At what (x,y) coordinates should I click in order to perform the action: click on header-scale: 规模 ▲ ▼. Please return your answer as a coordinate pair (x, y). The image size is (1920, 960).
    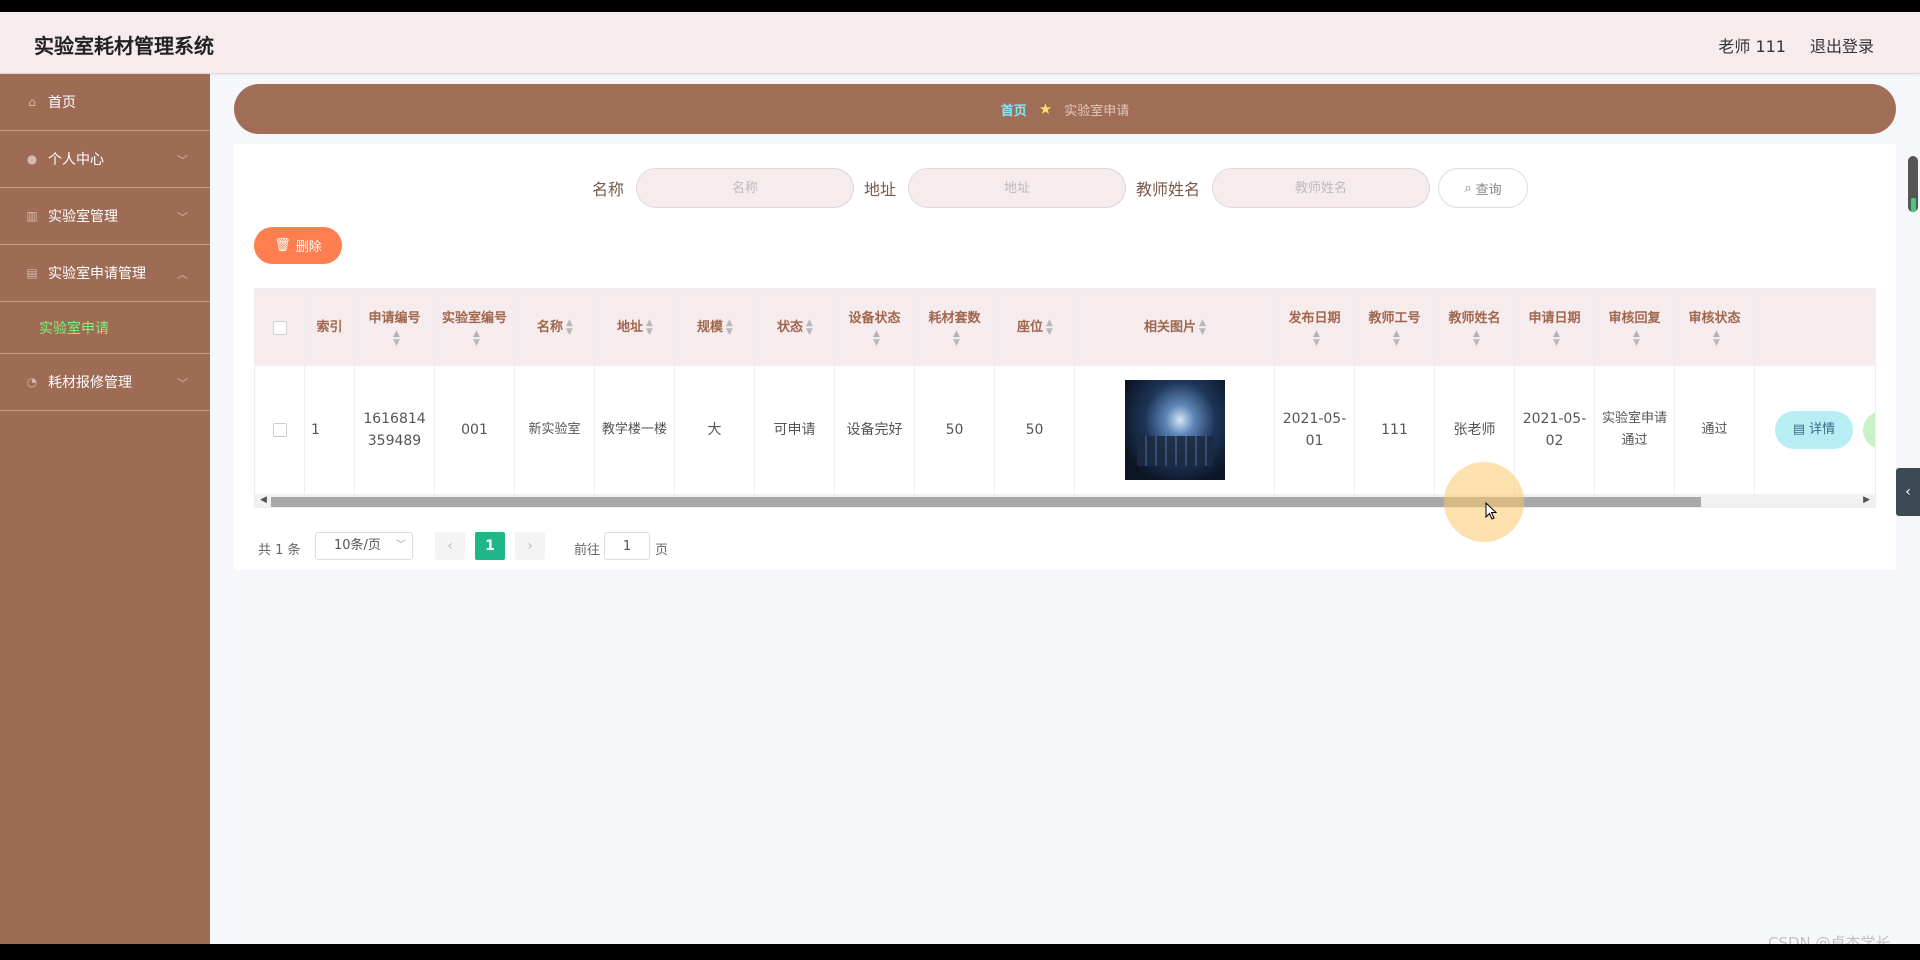
    Looking at the image, I should click on (715, 327).